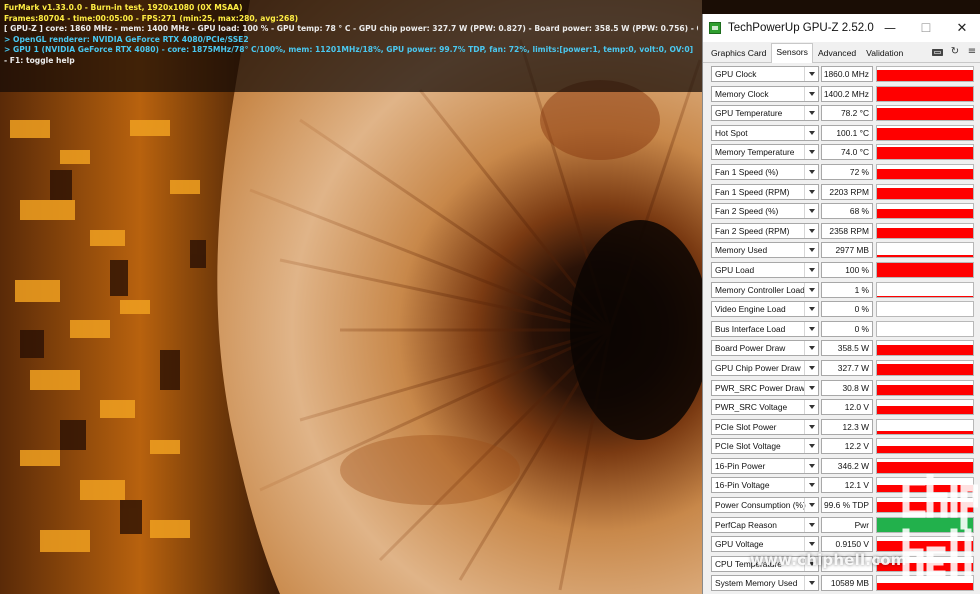 Image resolution: width=980 pixels, height=594 pixels. I want to click on minimize-button: —, so click(890, 28).